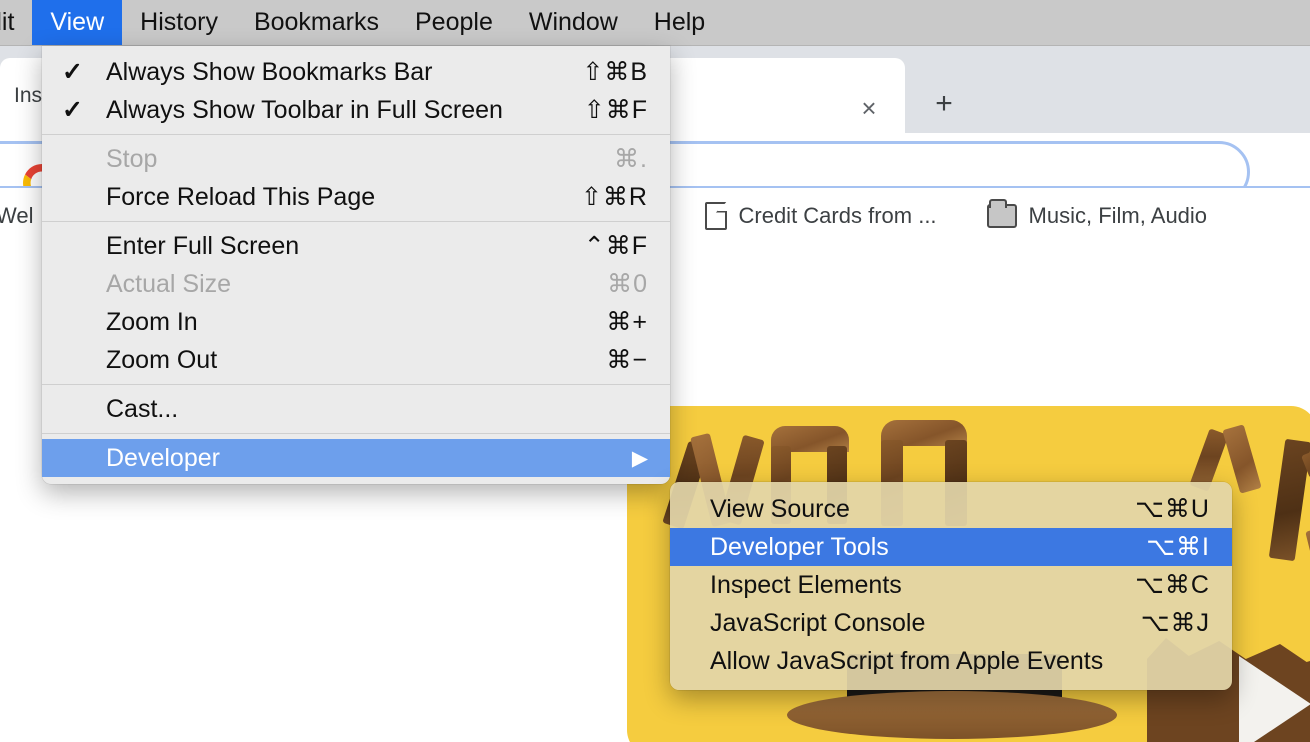 The height and width of the screenshot is (742, 1310). I want to click on menu-item-label: Force Reload This Page, so click(241, 196).